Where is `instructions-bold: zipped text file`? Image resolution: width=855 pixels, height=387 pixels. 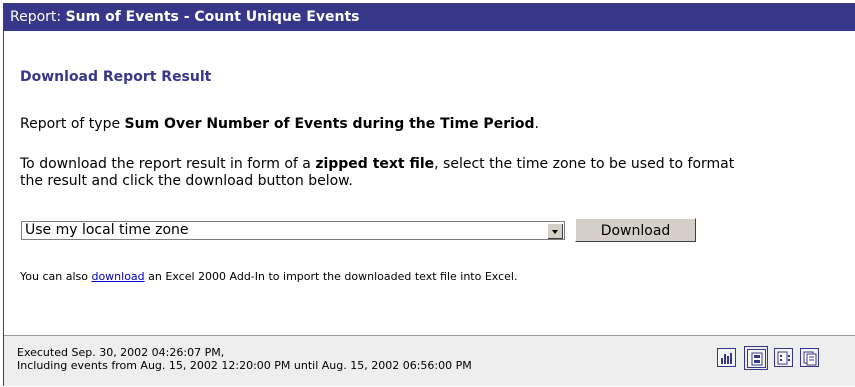 instructions-bold: zipped text file is located at coordinates (375, 164).